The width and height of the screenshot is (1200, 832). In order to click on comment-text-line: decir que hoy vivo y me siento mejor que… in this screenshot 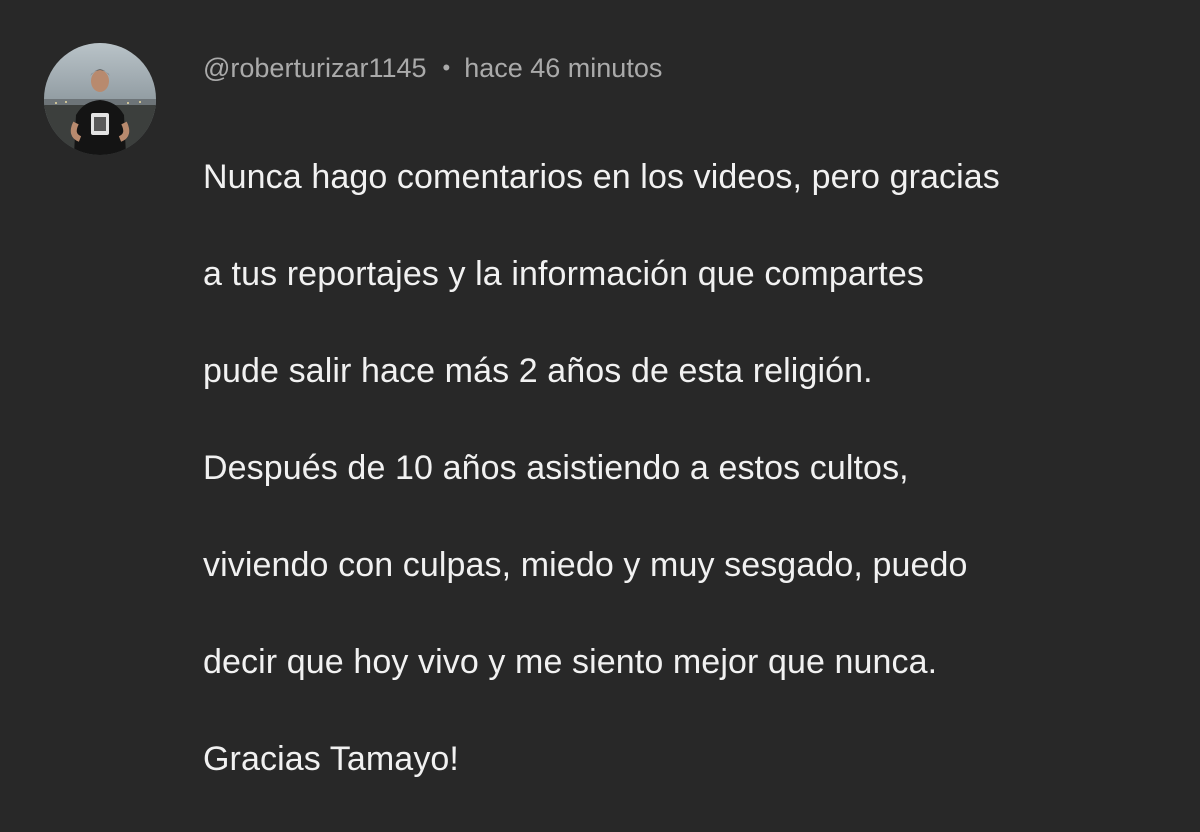, I will do `click(570, 661)`.